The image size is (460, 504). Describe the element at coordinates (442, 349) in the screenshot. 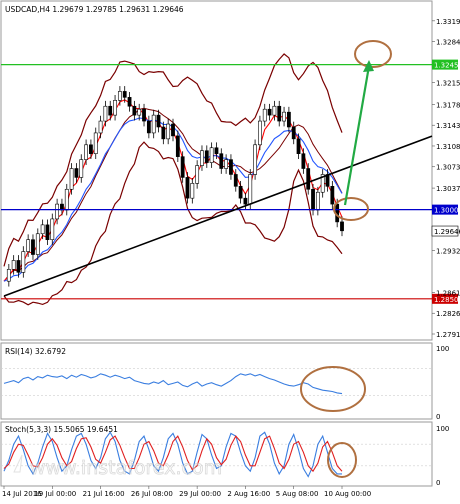

I see `rsi-y-tick-label: 100` at that location.